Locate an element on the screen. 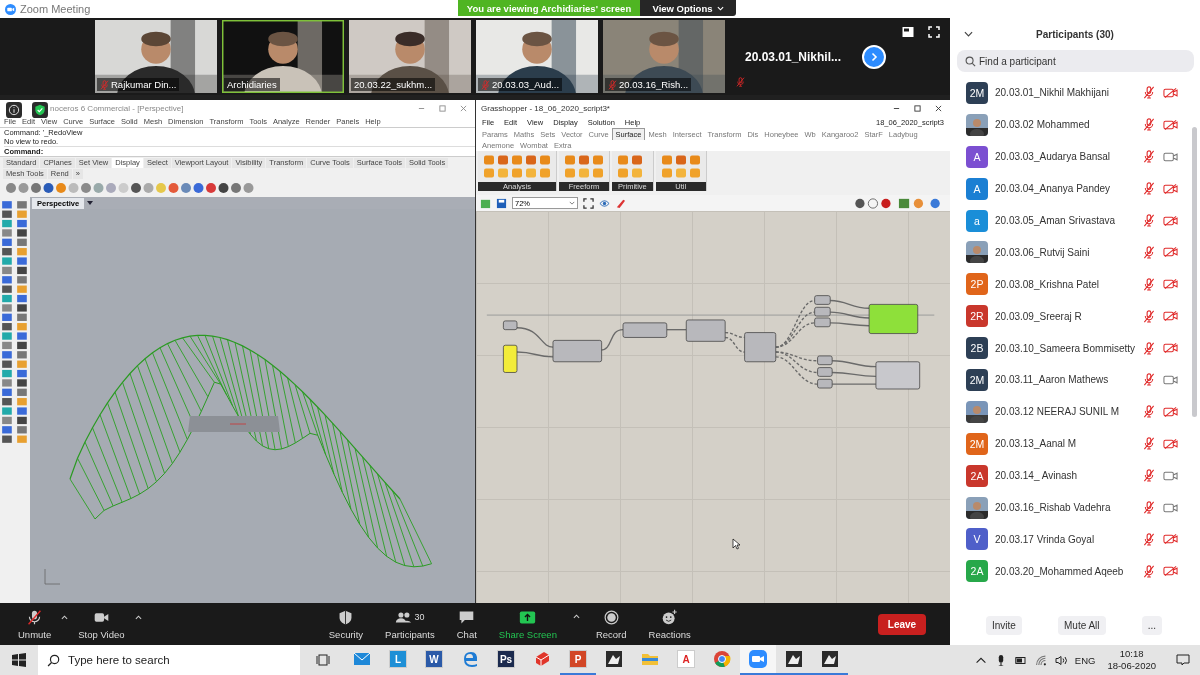  panel-button: Mute All is located at coordinates (1082, 625).